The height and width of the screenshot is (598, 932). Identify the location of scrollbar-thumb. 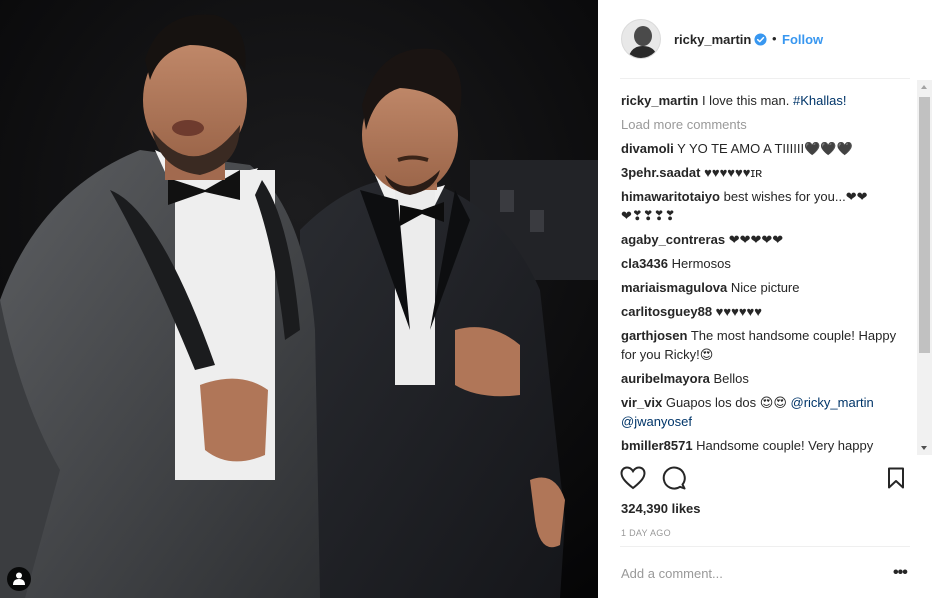
(924, 225).